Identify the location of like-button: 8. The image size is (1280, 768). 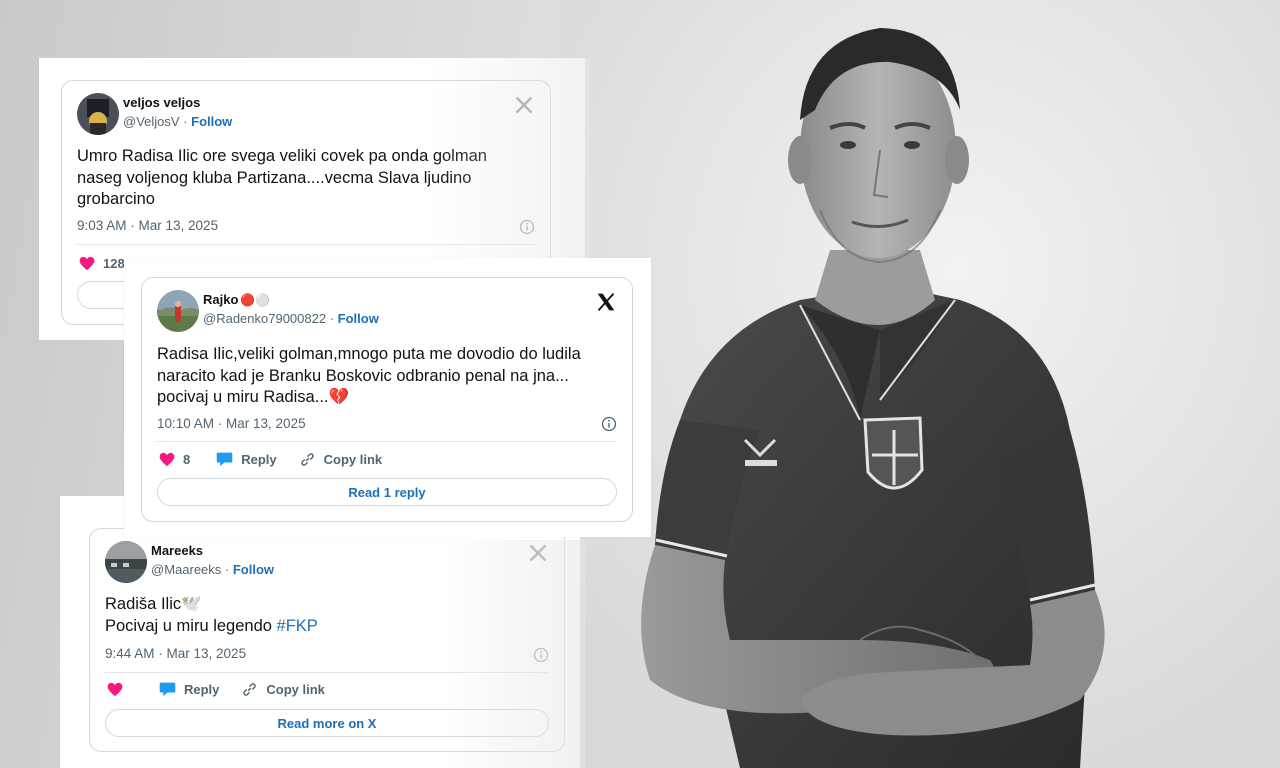
(174, 459).